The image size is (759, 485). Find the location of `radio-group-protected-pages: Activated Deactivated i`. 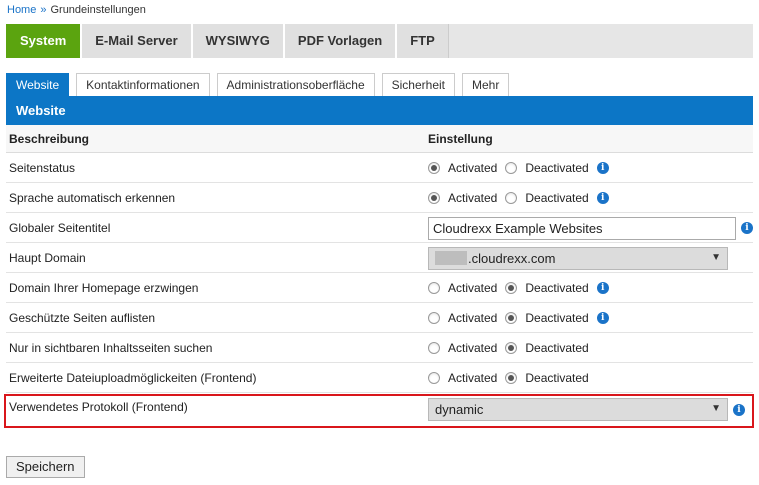

radio-group-protected-pages: Activated Deactivated i is located at coordinates (518, 318).